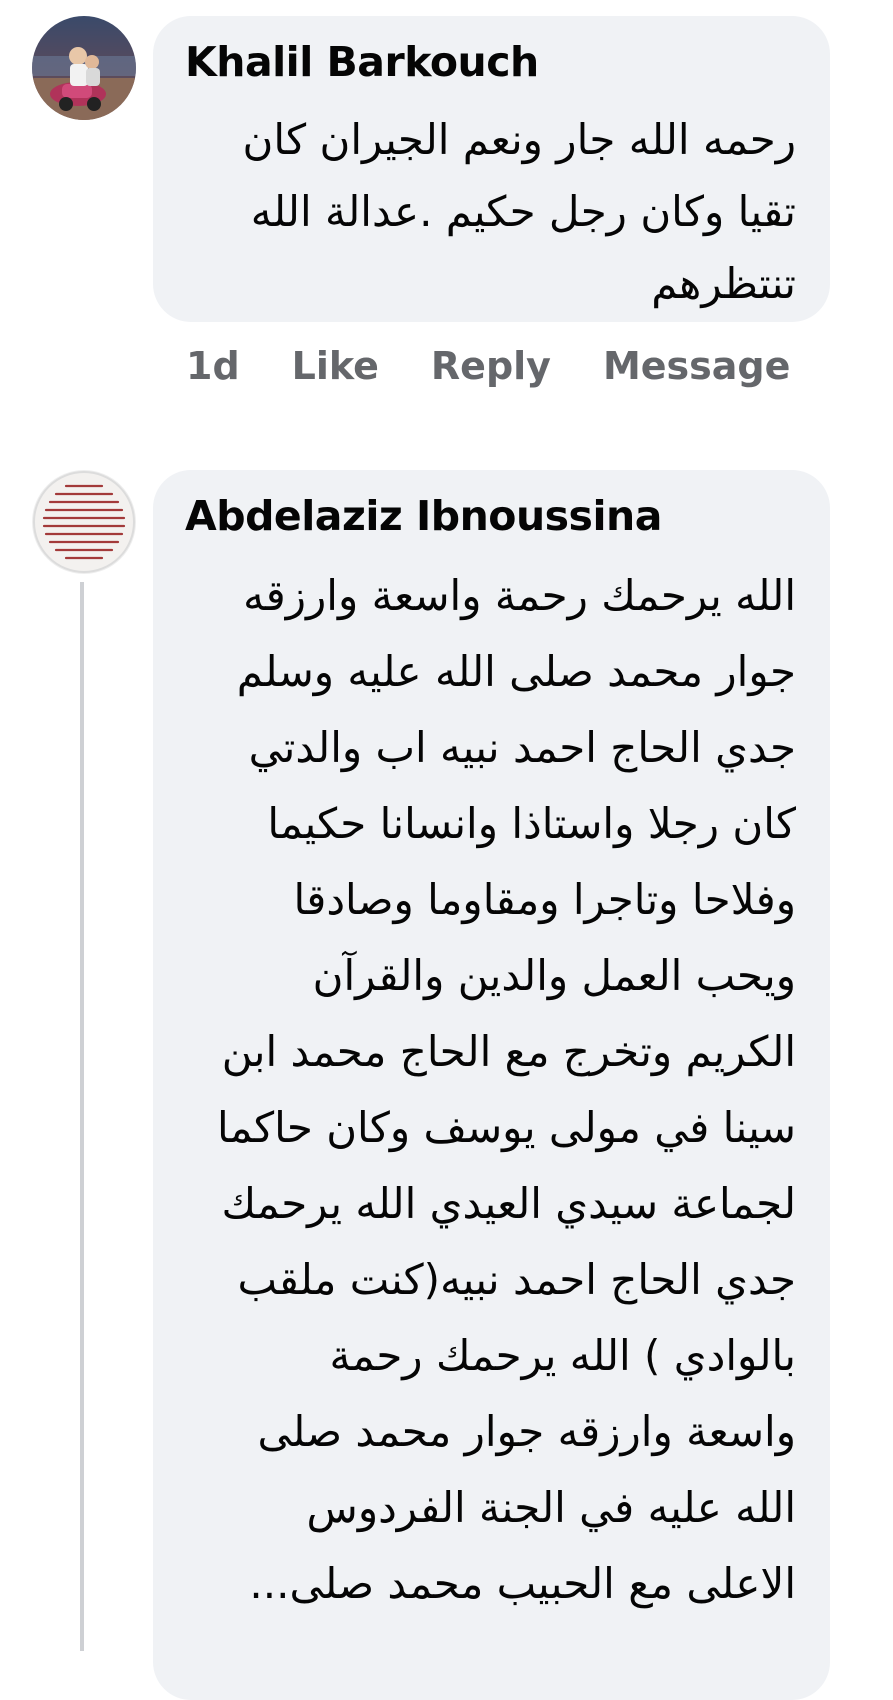 The height and width of the screenshot is (1700, 893). Describe the element at coordinates (82, 1116) in the screenshot. I see `thread-line` at that location.